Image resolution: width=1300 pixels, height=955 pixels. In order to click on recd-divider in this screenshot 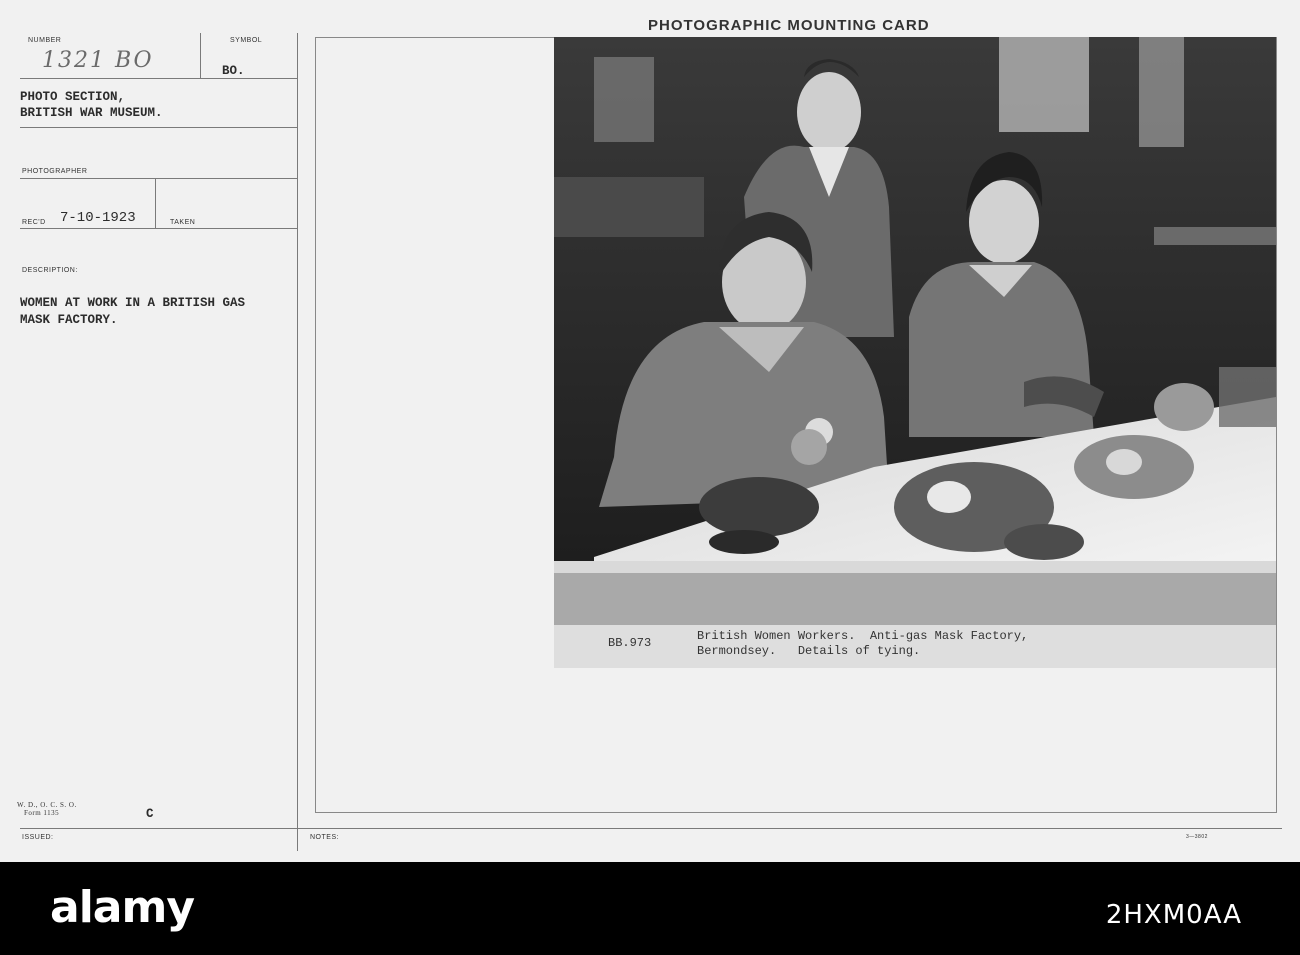, I will do `click(155, 203)`.